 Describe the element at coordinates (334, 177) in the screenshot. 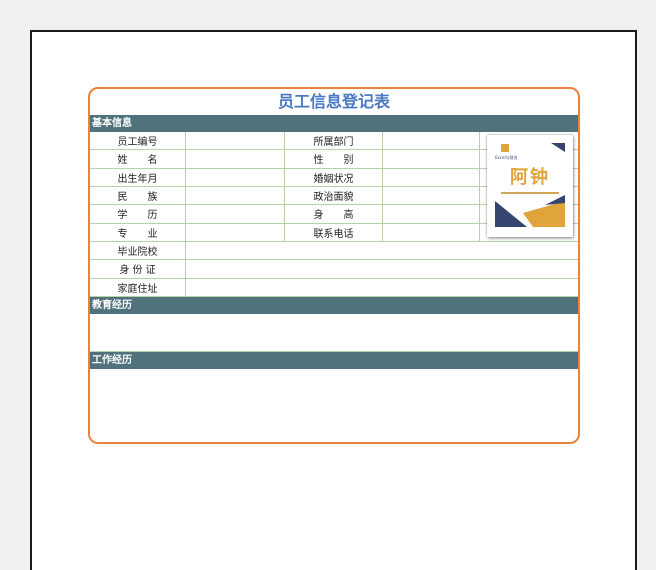

I see `field-label: 婚姻状况` at that location.